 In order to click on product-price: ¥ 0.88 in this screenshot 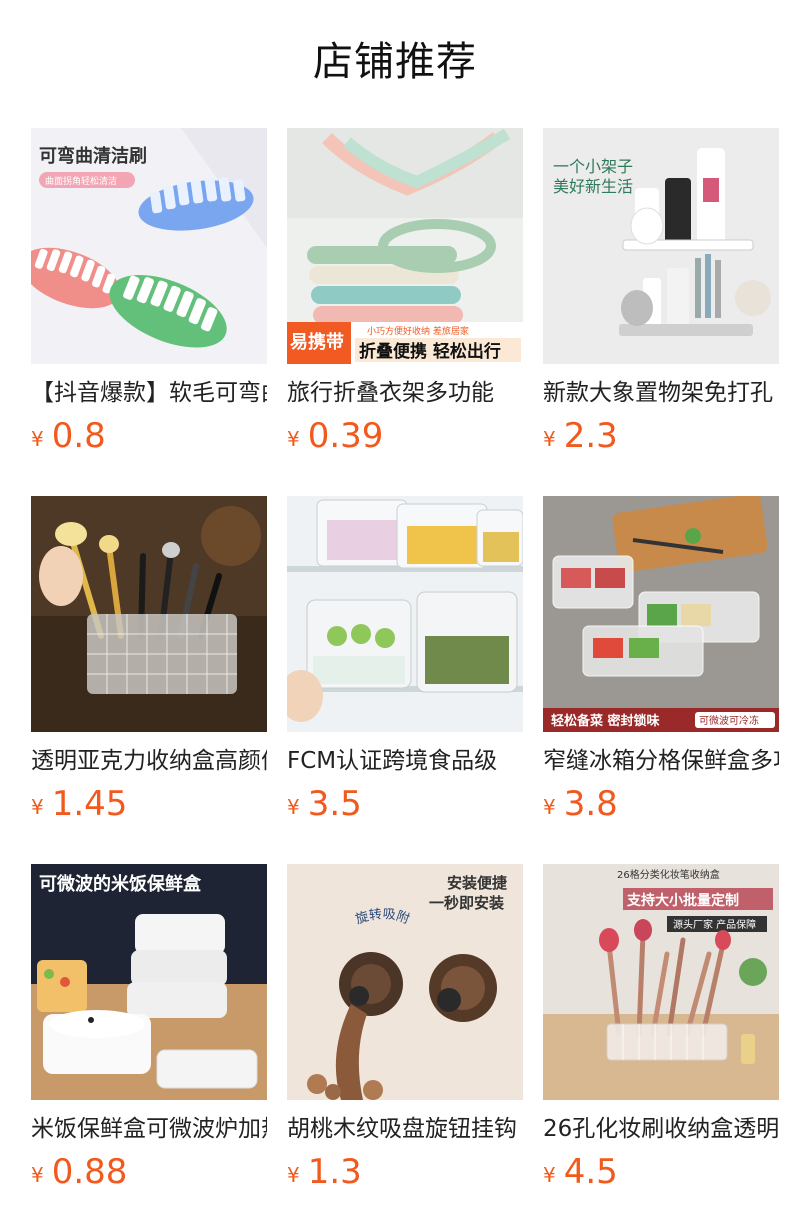, I will do `click(79, 1174)`.